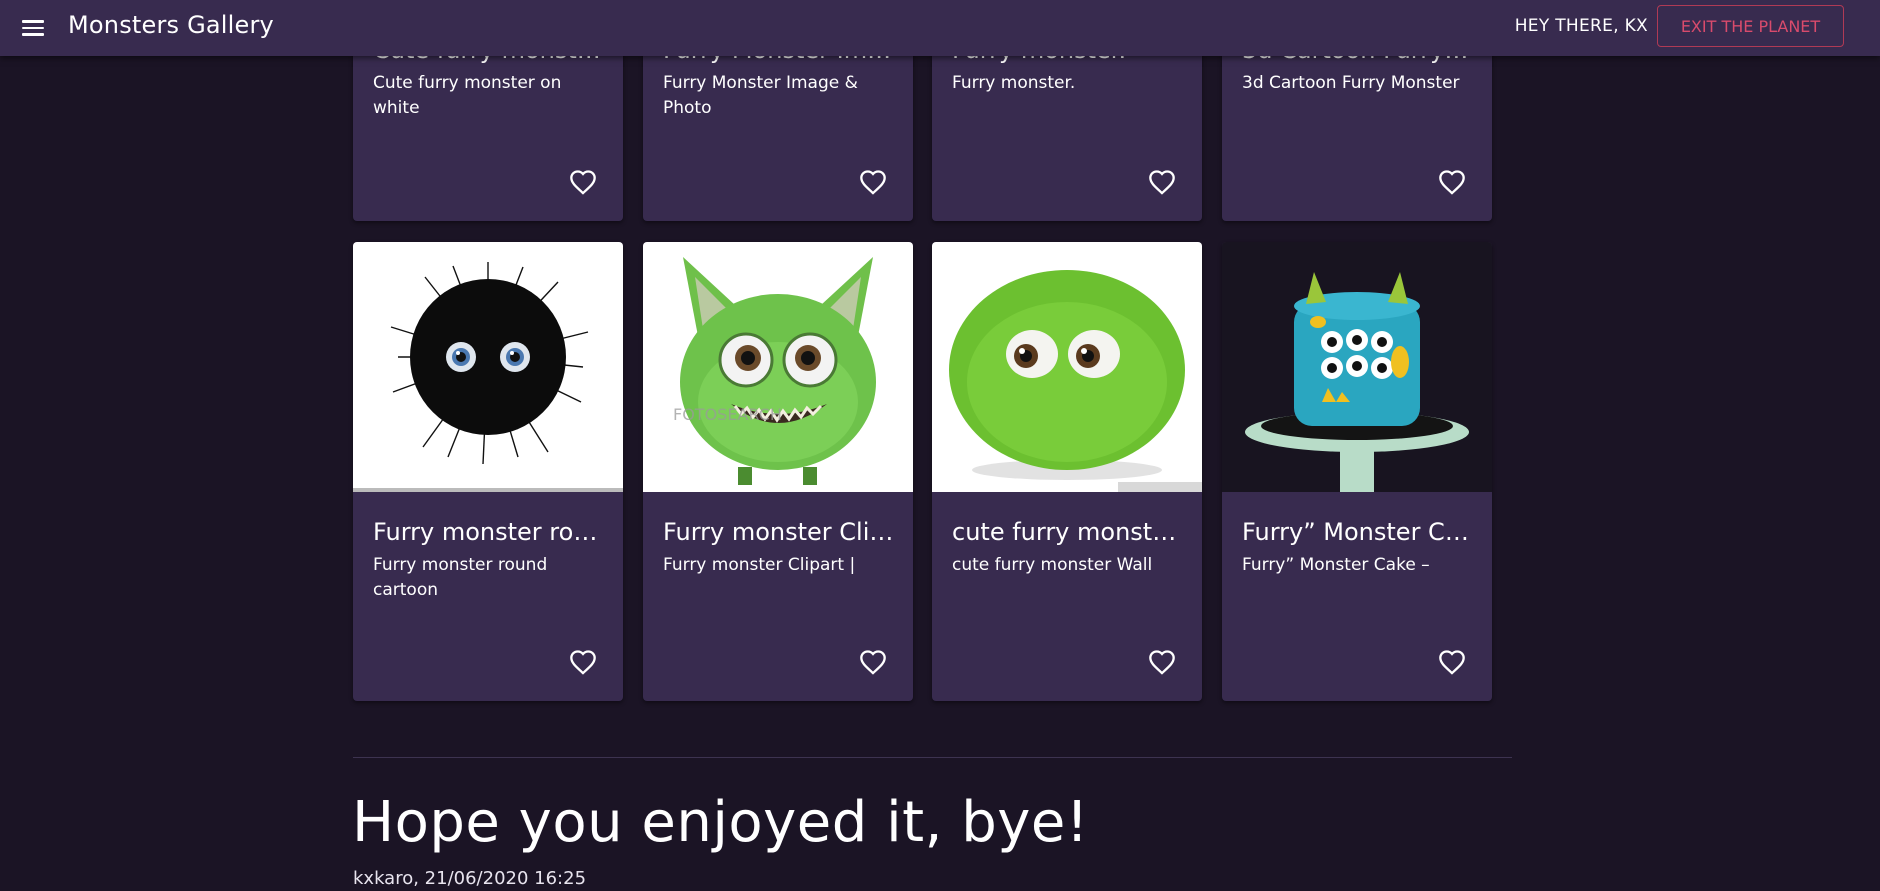 The height and width of the screenshot is (891, 1880). I want to click on menu-icon, so click(37, 28).